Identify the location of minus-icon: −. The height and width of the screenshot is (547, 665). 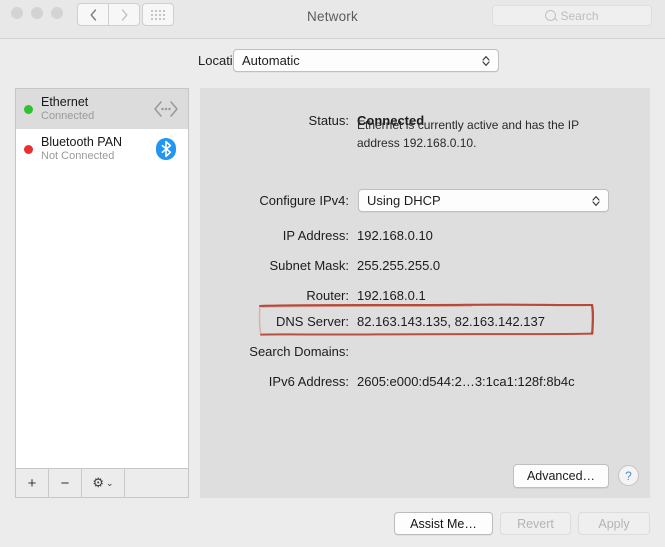
(65, 483).